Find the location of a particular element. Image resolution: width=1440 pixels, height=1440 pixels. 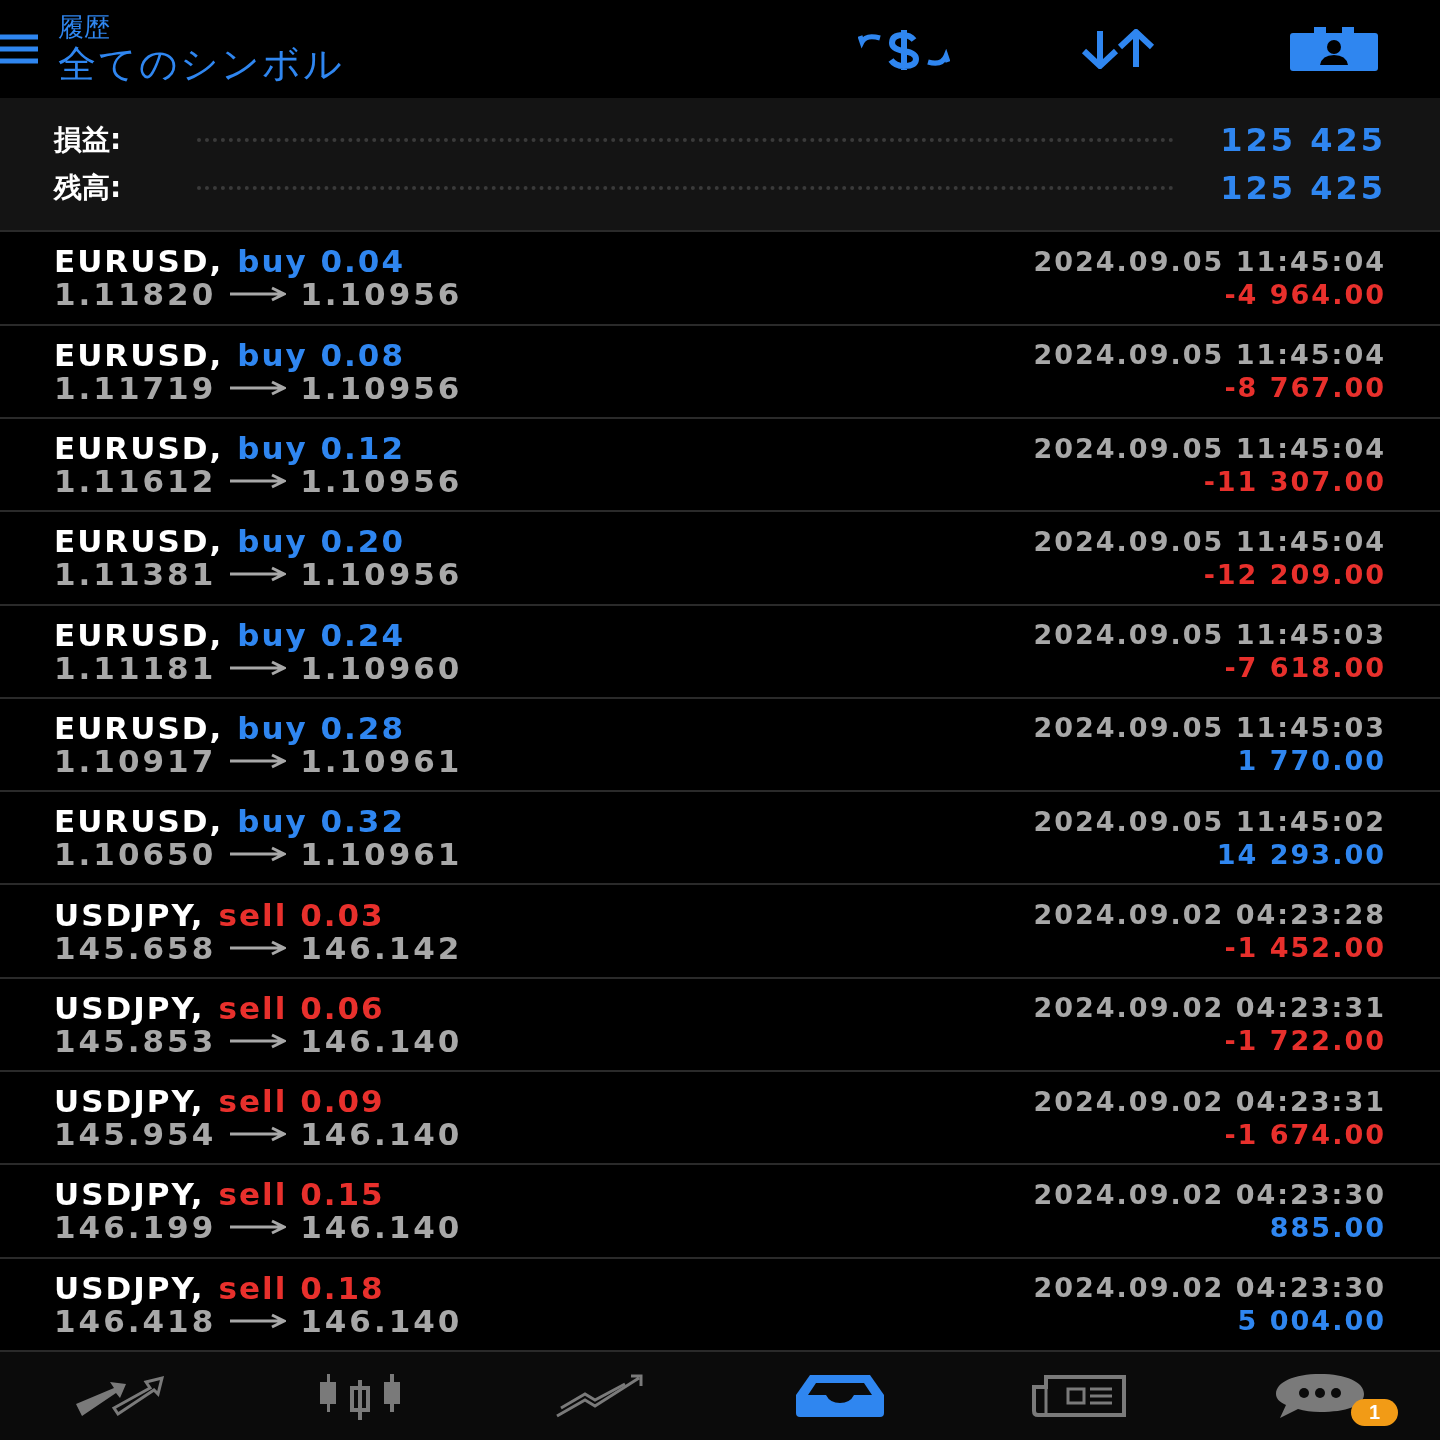

screen-subtitle: 履歴 is located at coordinates (84, 27).